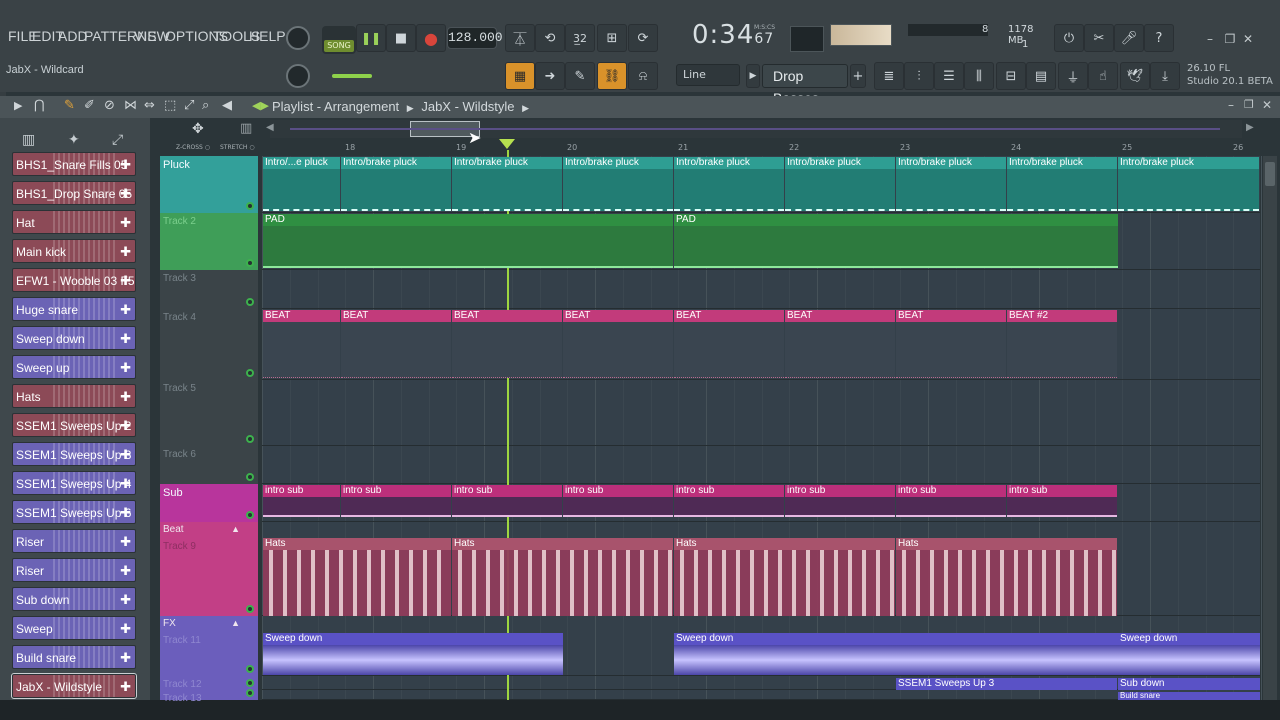  Describe the element at coordinates (1041, 76) in the screenshot. I see `project-button: ▤` at that location.